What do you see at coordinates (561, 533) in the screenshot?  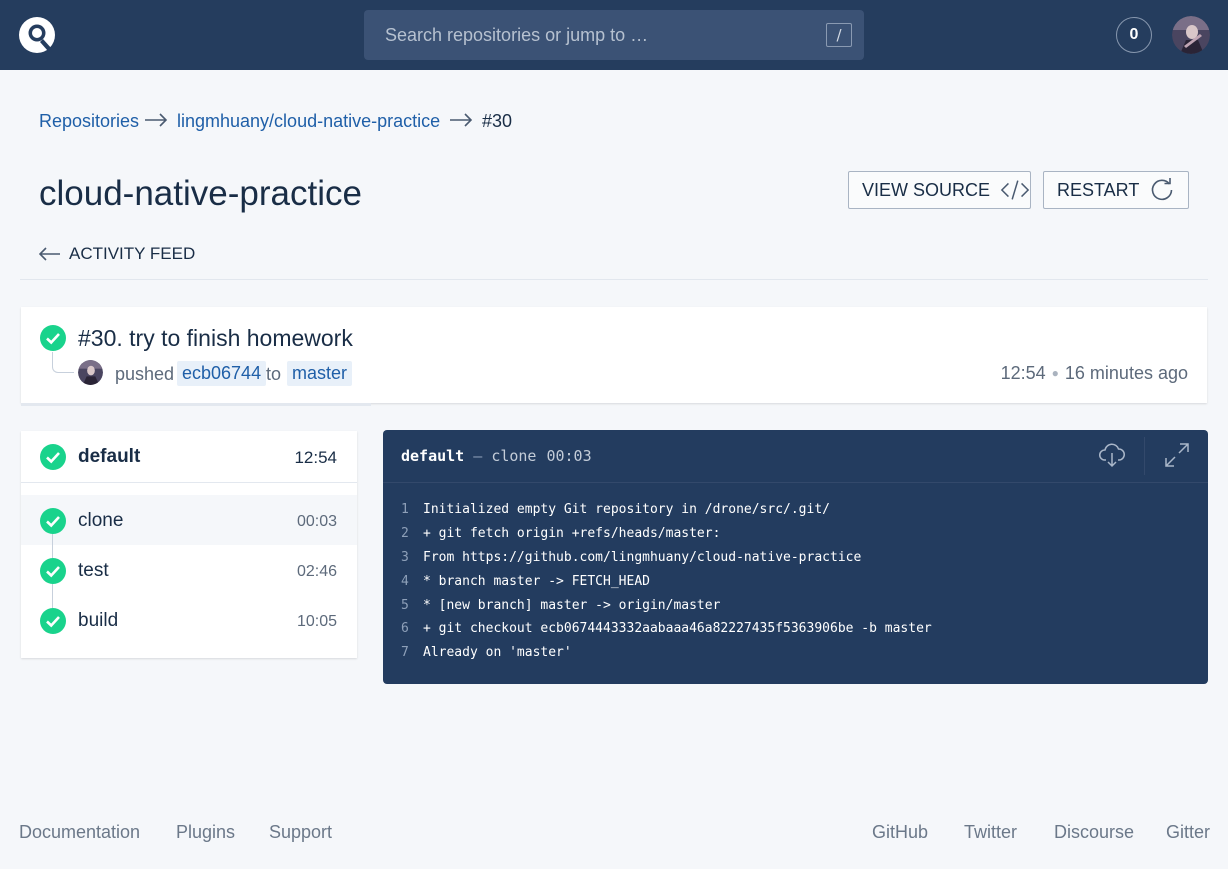 I see `log-line: 2 + git fetch origin +refs/heads/master:` at bounding box center [561, 533].